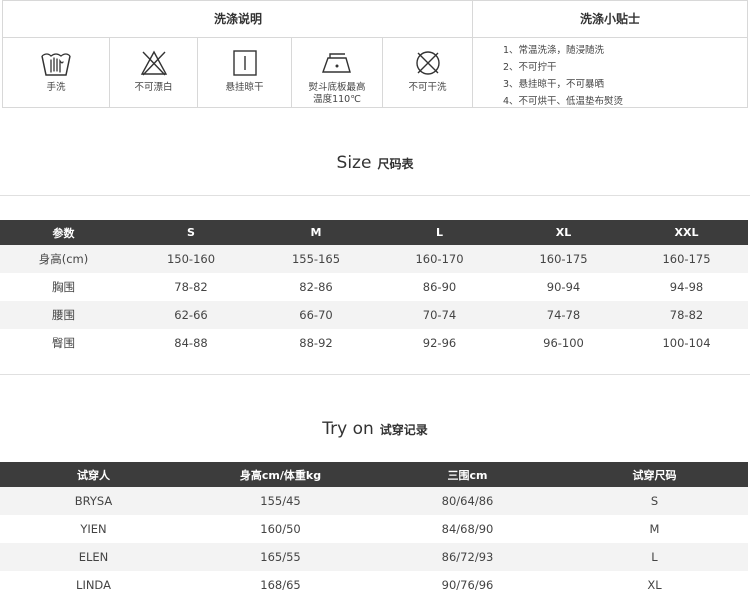 The width and height of the screenshot is (750, 600). What do you see at coordinates (191, 343) in the screenshot?
I see `table-cell: 84-88` at bounding box center [191, 343].